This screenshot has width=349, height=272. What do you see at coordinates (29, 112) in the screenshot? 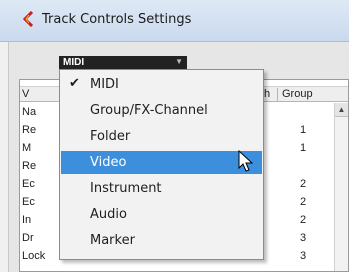
I see `row-name-cell: Na` at bounding box center [29, 112].